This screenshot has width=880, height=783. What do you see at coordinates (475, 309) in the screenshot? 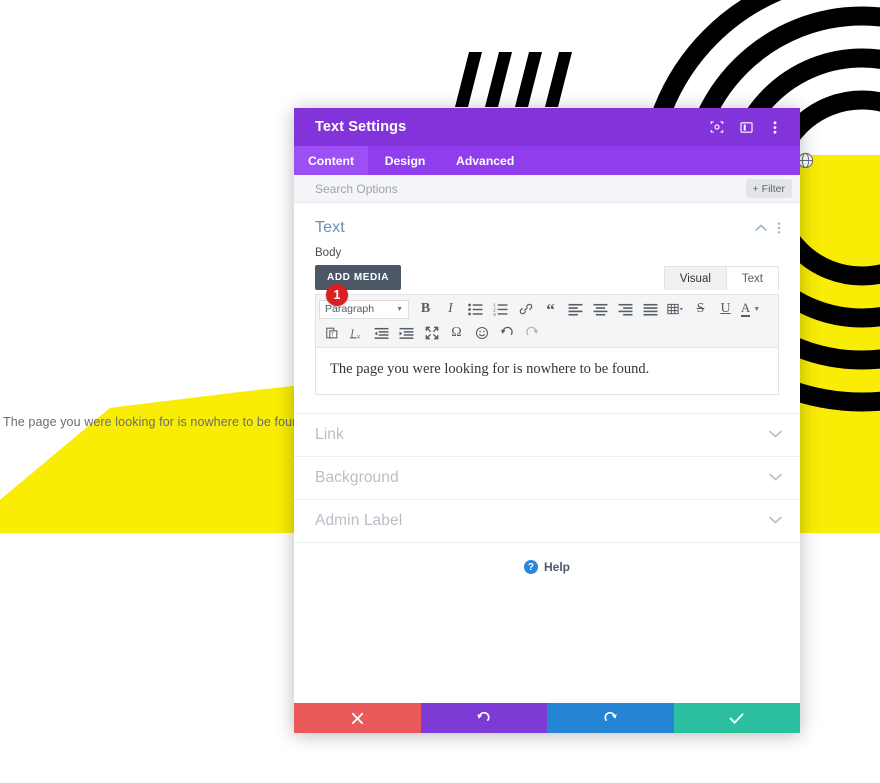
I see `bulleted-list-icon` at bounding box center [475, 309].